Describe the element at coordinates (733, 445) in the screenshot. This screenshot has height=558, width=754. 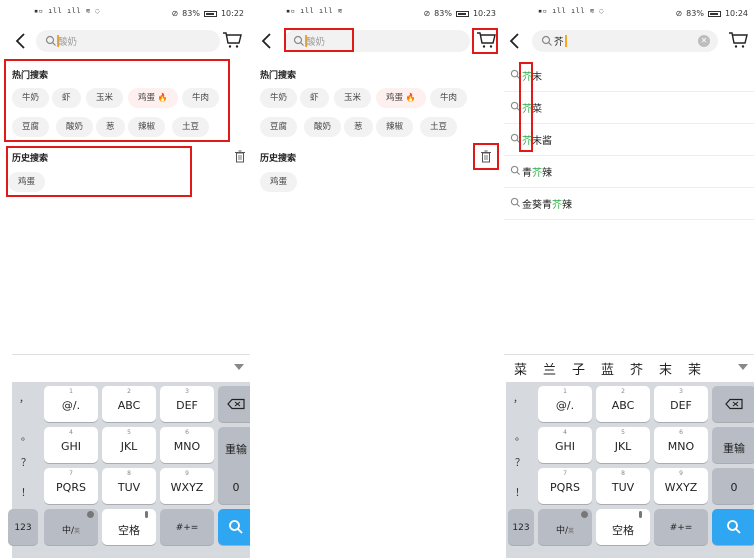
I see `reinput-key: 重输` at that location.